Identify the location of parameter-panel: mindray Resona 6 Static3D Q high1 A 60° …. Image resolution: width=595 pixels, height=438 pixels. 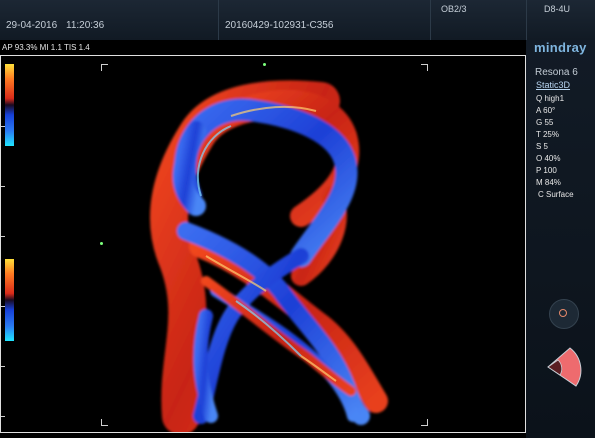
(560, 239).